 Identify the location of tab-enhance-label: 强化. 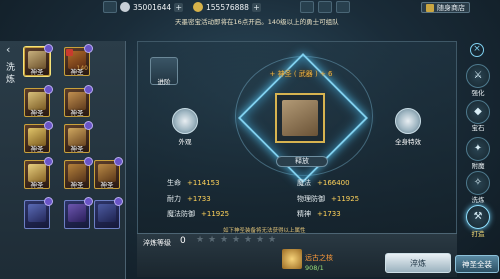
(478, 93).